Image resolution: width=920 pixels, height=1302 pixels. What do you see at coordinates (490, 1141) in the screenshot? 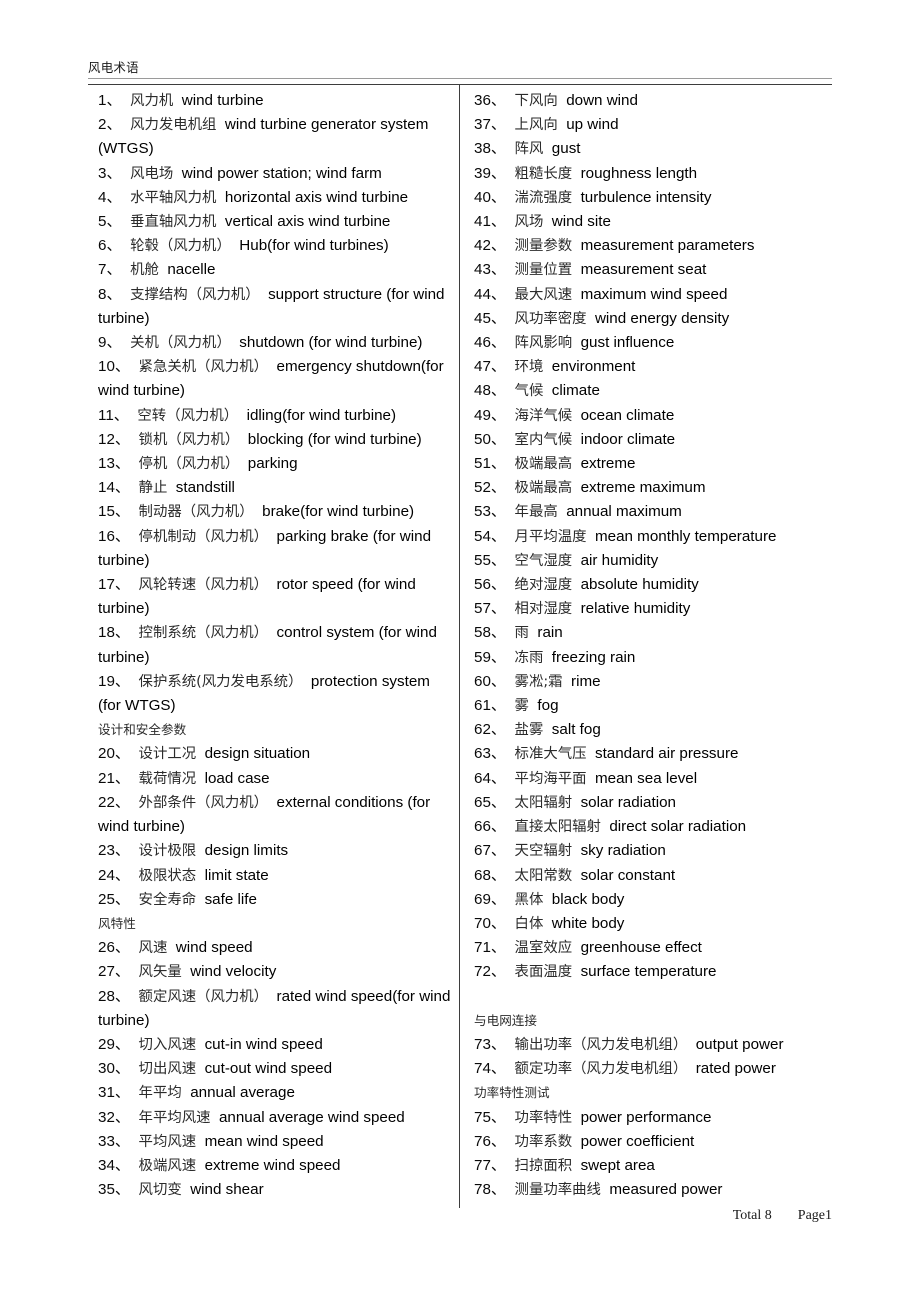
I see `entry-number: 76、` at bounding box center [490, 1141].